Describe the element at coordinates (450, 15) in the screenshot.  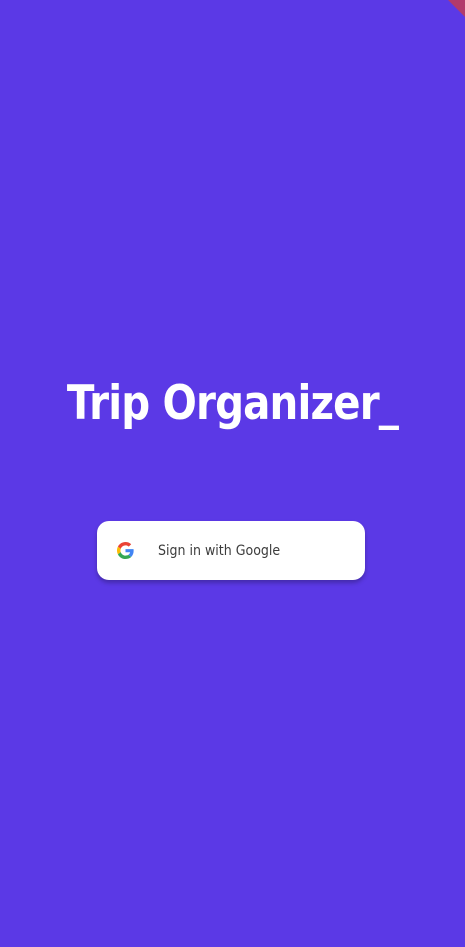
I see `debug-banner` at that location.